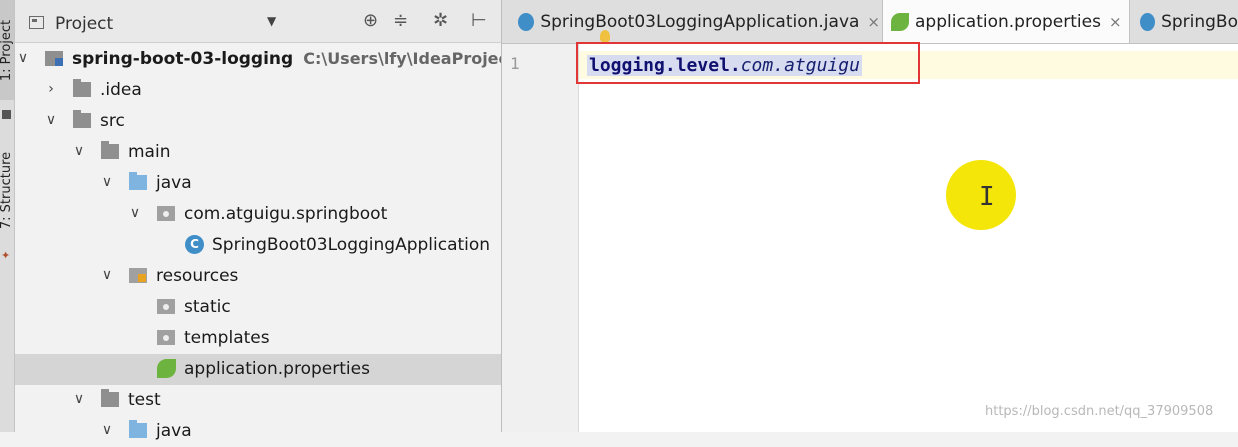 This screenshot has width=1238, height=447. I want to click on spring-class-icon: C, so click(194, 244).